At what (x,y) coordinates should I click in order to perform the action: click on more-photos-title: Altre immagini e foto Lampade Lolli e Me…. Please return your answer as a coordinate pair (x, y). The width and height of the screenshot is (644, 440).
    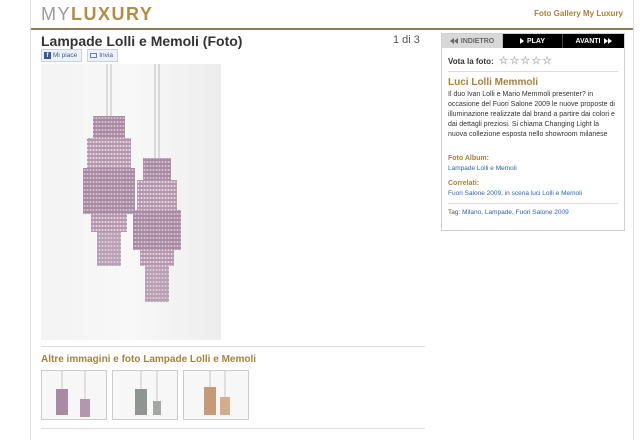
    Looking at the image, I should click on (149, 359).